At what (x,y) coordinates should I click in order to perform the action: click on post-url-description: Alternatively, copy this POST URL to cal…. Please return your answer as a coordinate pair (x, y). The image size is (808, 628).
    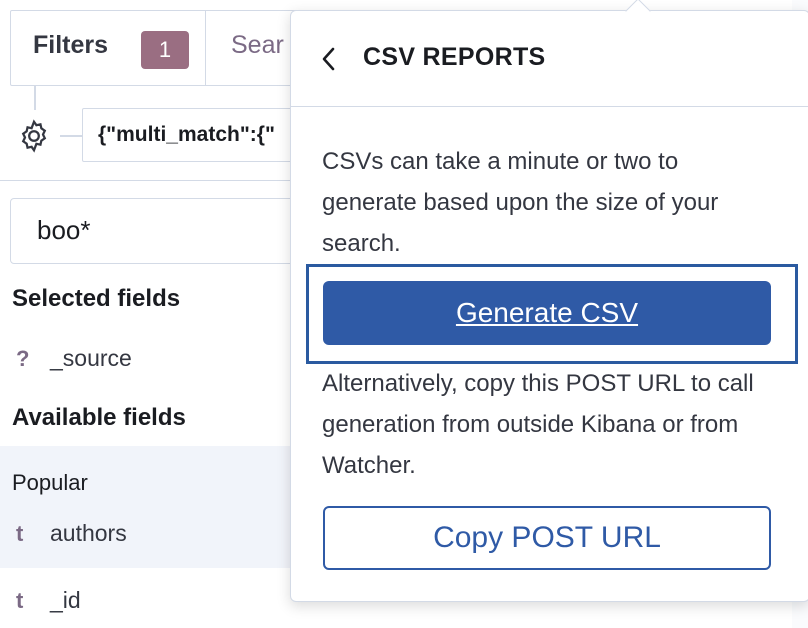
    Looking at the image, I should click on (538, 424).